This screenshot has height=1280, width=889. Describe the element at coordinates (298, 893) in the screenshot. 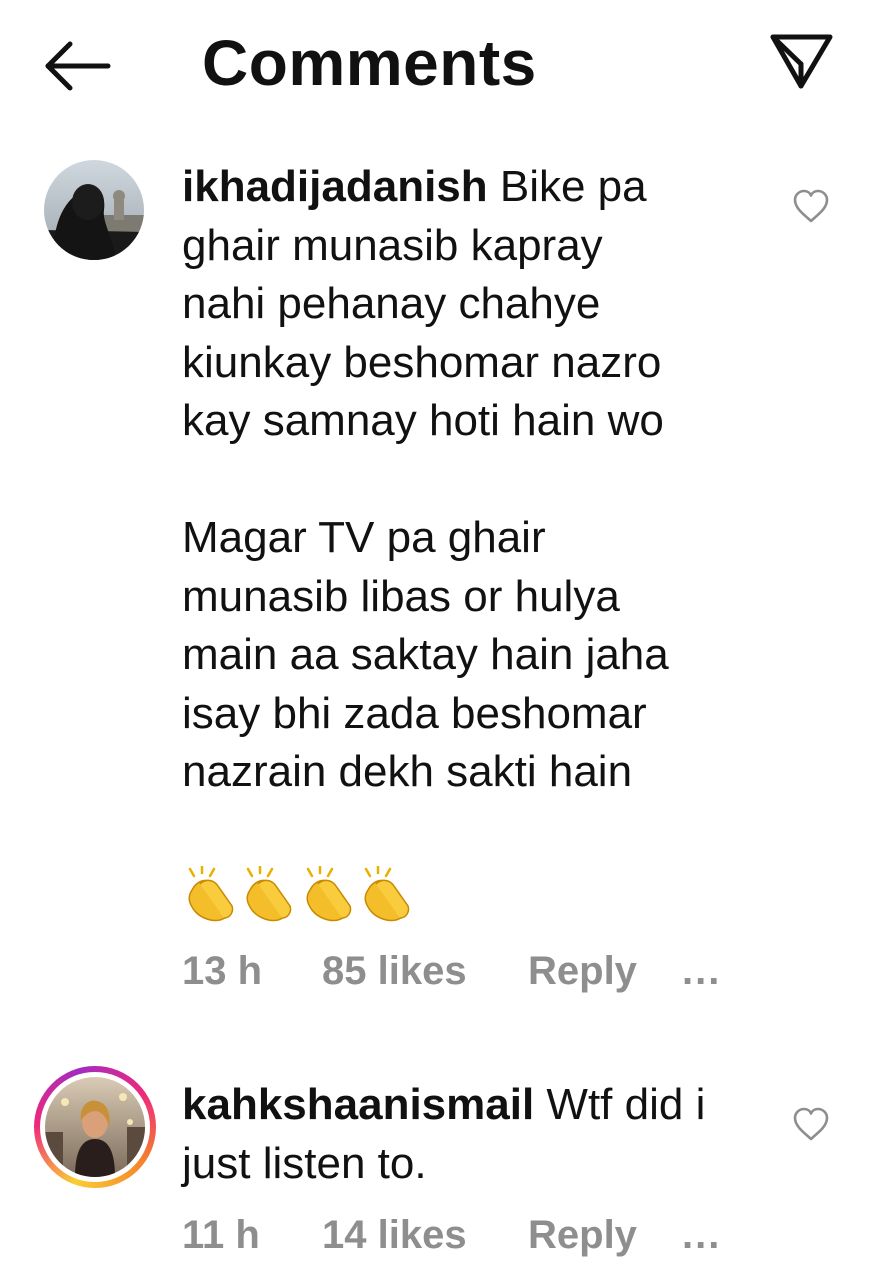

I see `clapping-hands-icon` at that location.